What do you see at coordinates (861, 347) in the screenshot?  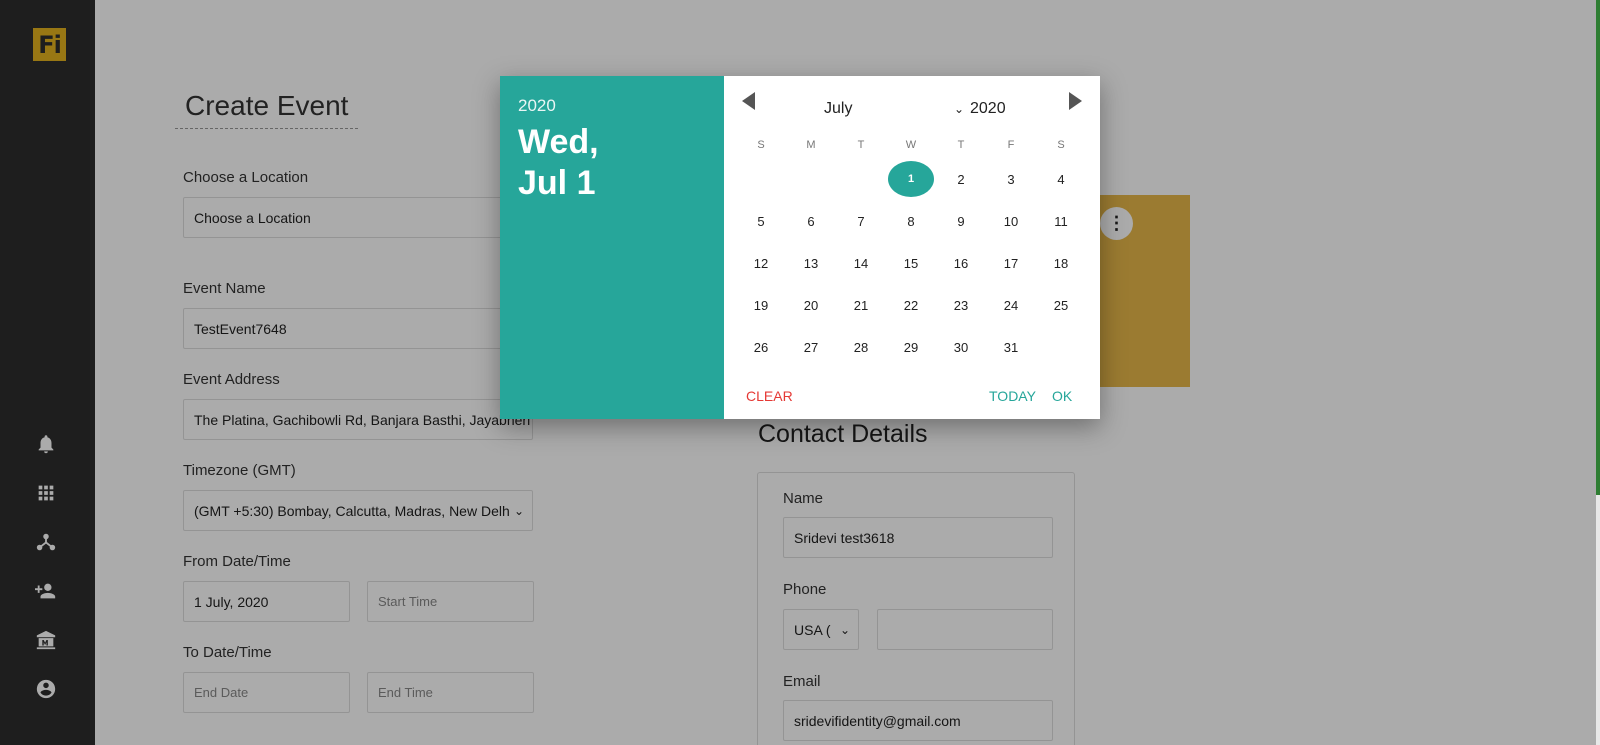 I see `calendar-day: 28` at bounding box center [861, 347].